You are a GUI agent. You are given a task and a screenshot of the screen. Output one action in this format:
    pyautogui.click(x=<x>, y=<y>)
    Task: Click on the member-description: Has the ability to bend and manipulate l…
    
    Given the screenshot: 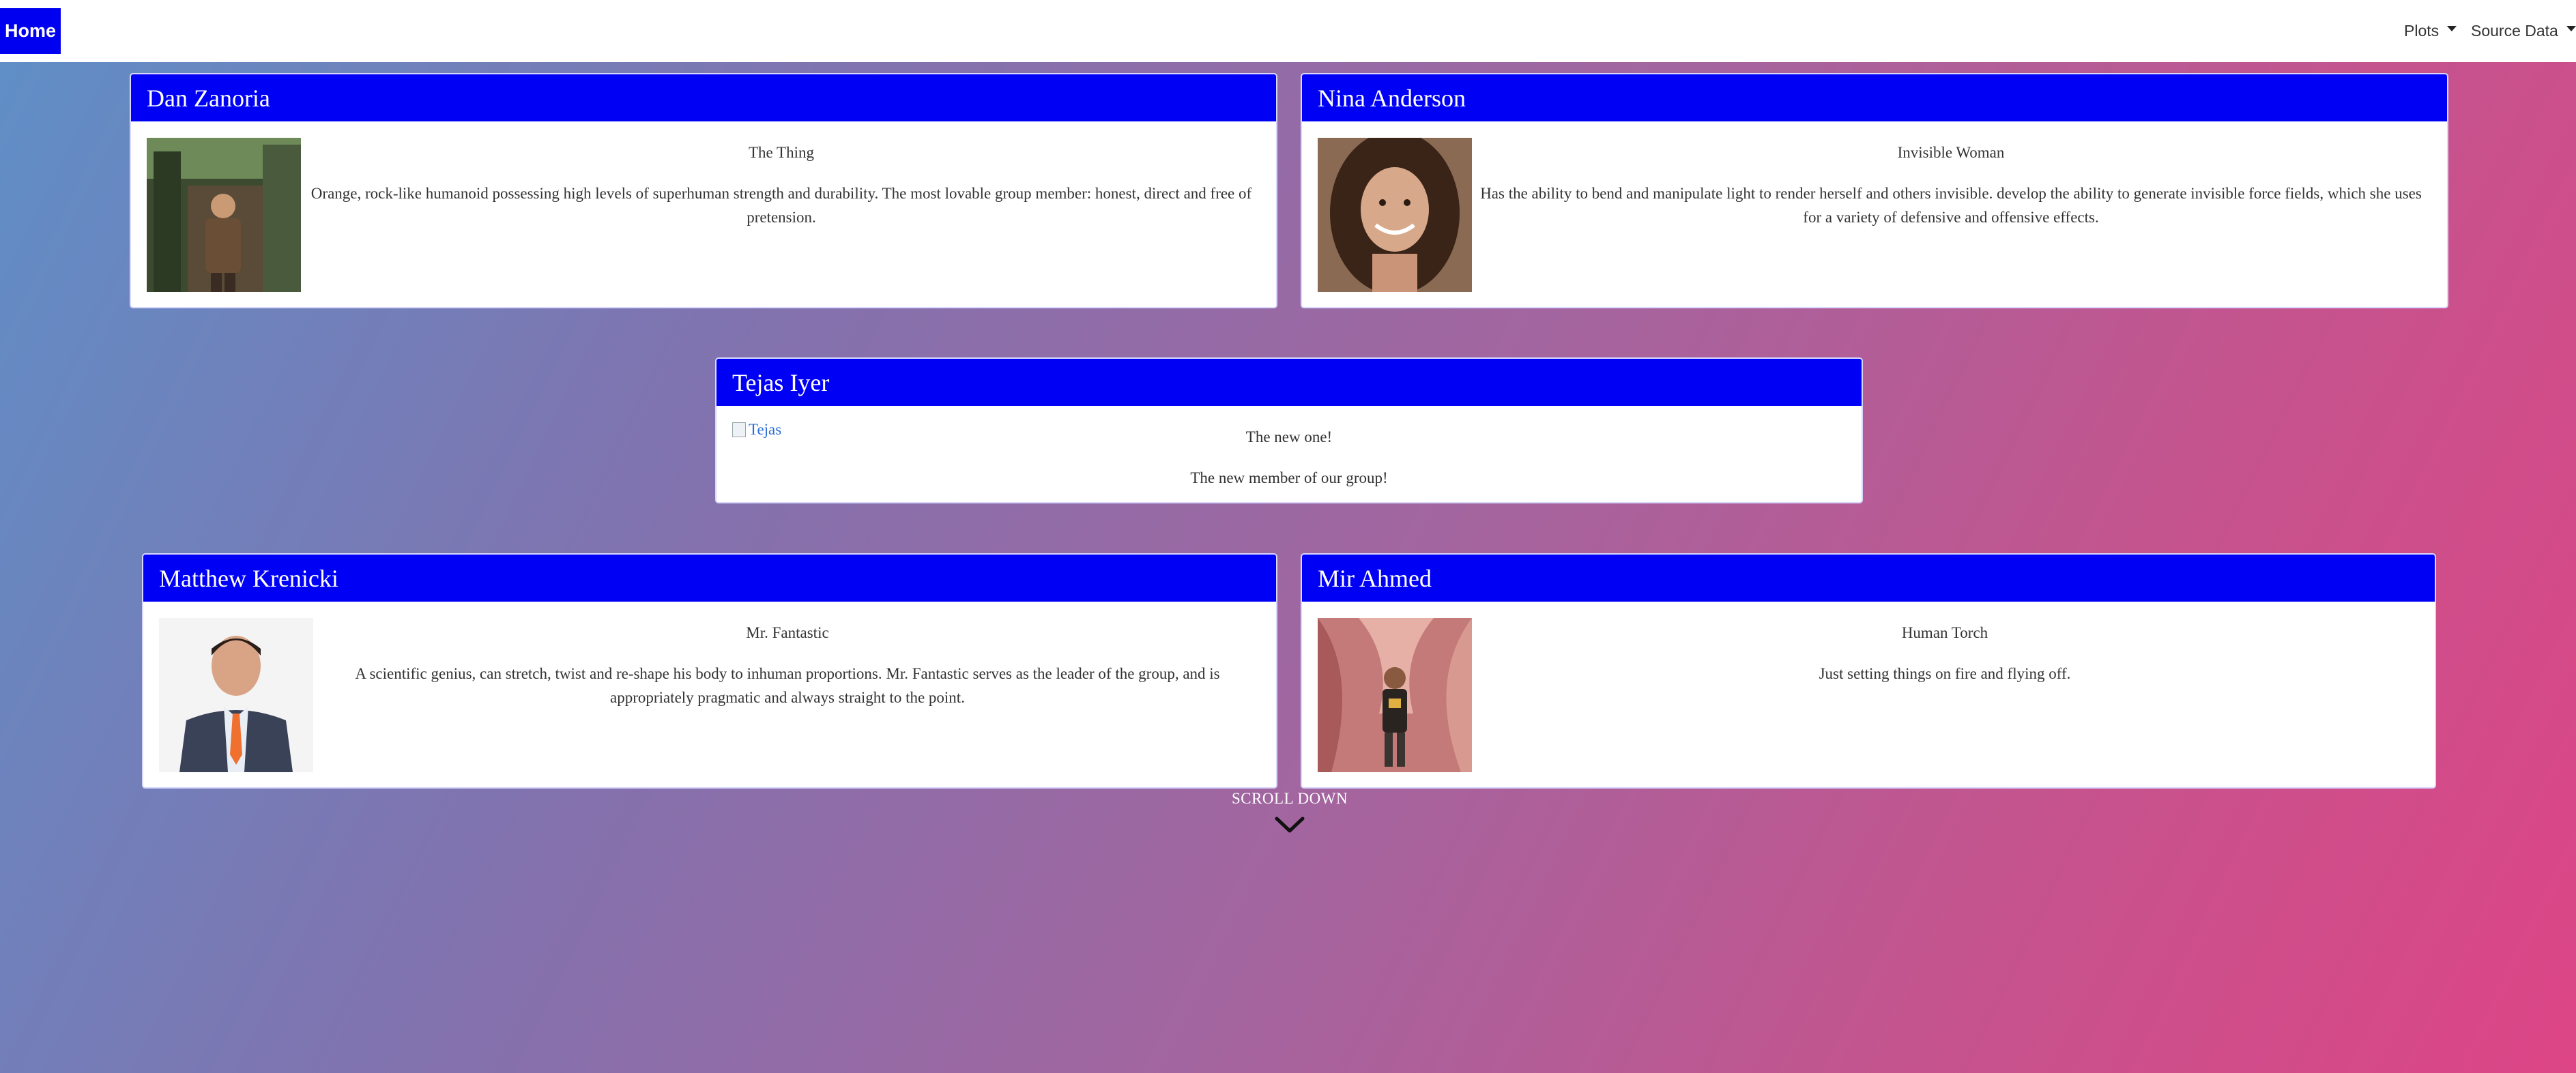 What is the action you would take?
    pyautogui.click(x=1951, y=205)
    